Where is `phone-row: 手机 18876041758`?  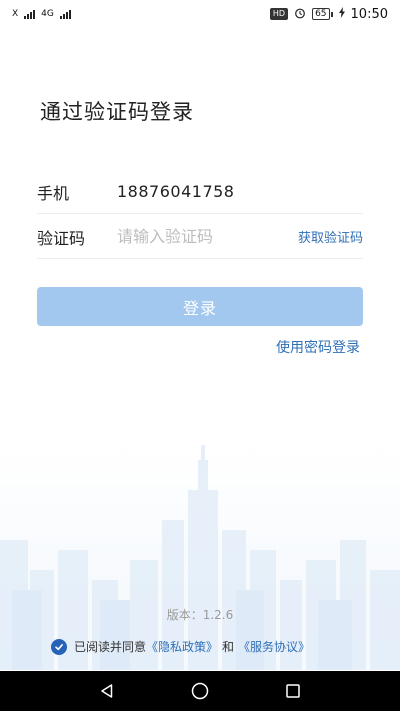
phone-row: 手机 18876041758 is located at coordinates (200, 192).